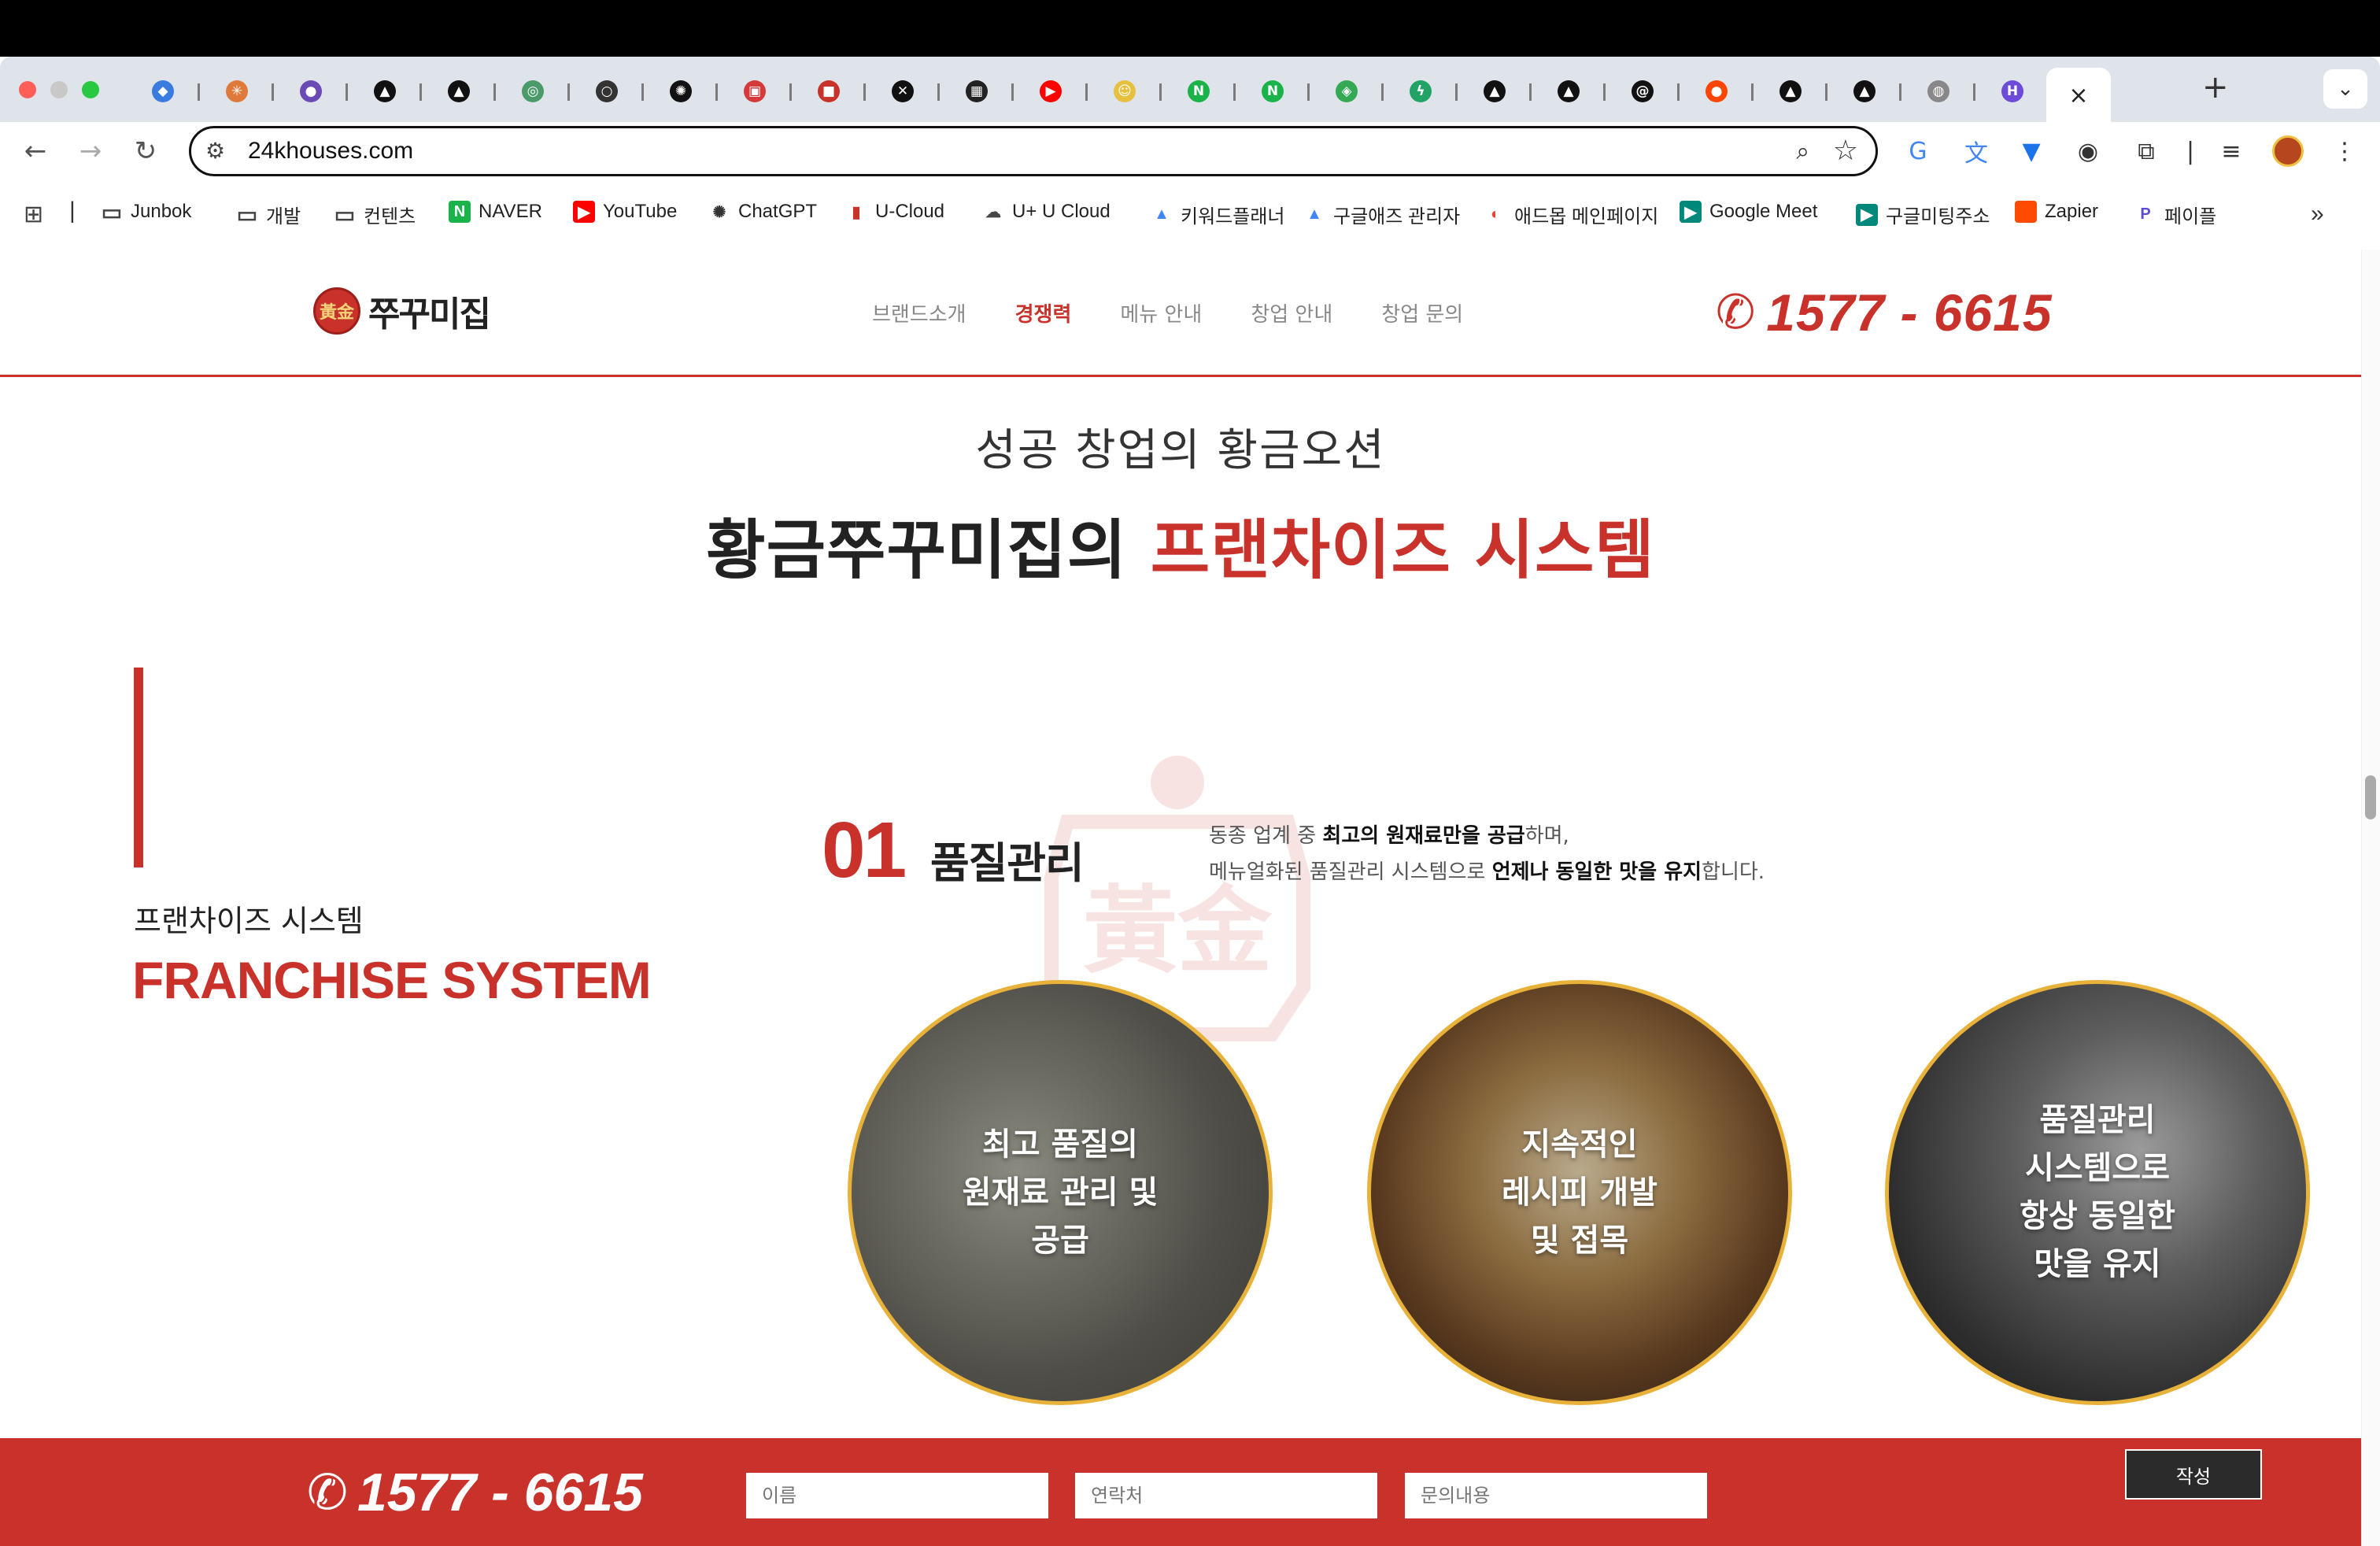  What do you see at coordinates (1736, 312) in the screenshot?
I see `phone-icon: ✆` at bounding box center [1736, 312].